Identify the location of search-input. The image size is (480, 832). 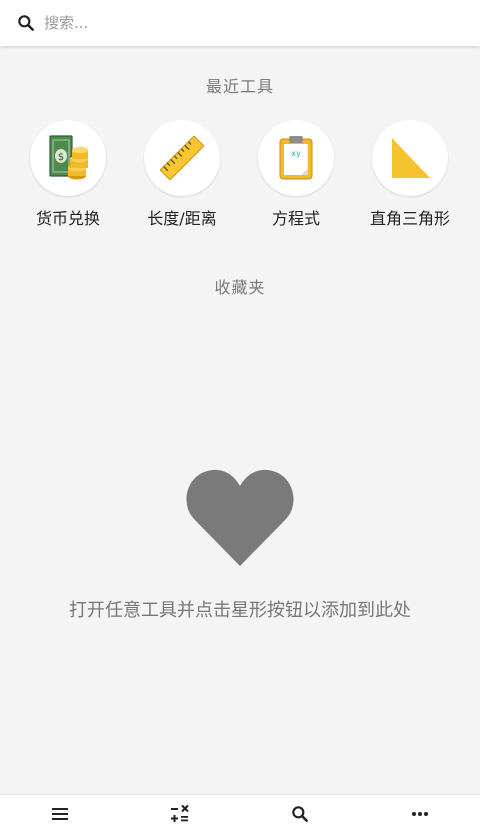
(249, 23).